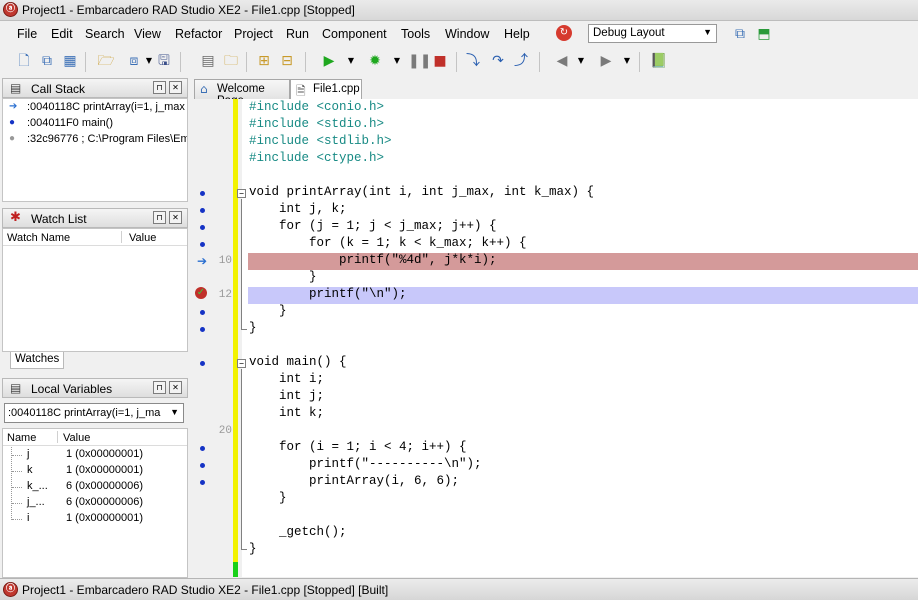 The height and width of the screenshot is (600, 918). What do you see at coordinates (467, 34) in the screenshot?
I see `menu-window: Window` at bounding box center [467, 34].